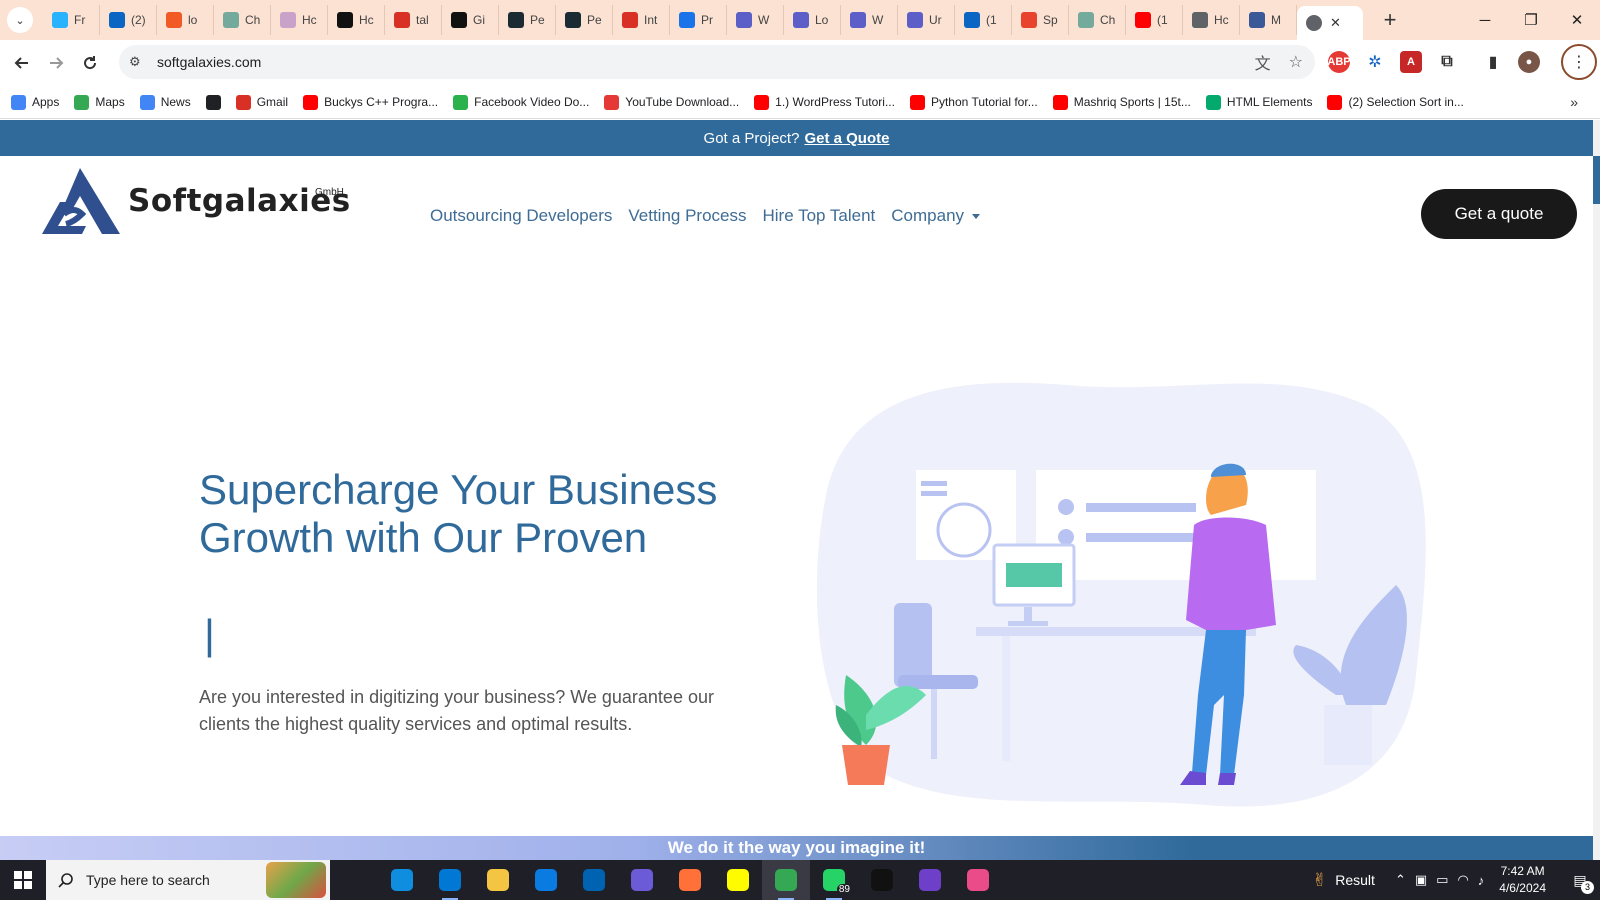 This screenshot has width=1600, height=900. What do you see at coordinates (243, 102) in the screenshot?
I see `gmail-icon` at bounding box center [243, 102].